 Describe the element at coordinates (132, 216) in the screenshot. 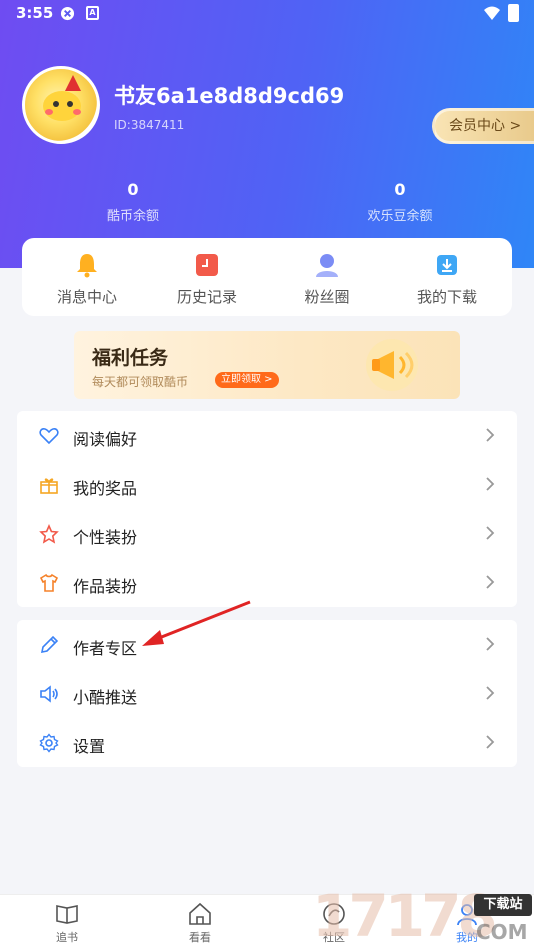

I see `coin-balance-label: 酷币余额` at that location.